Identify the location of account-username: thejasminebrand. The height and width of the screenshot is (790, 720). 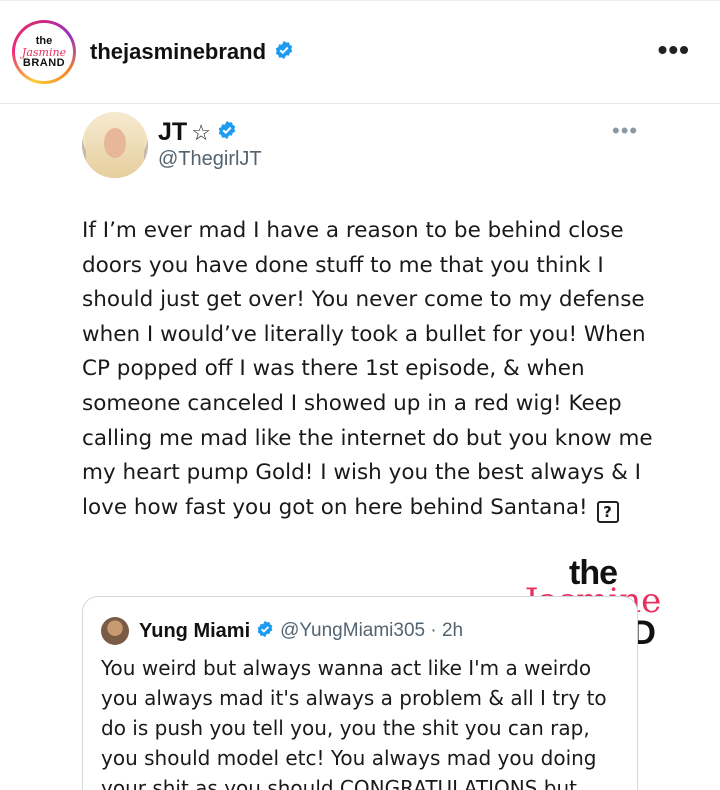
(178, 52).